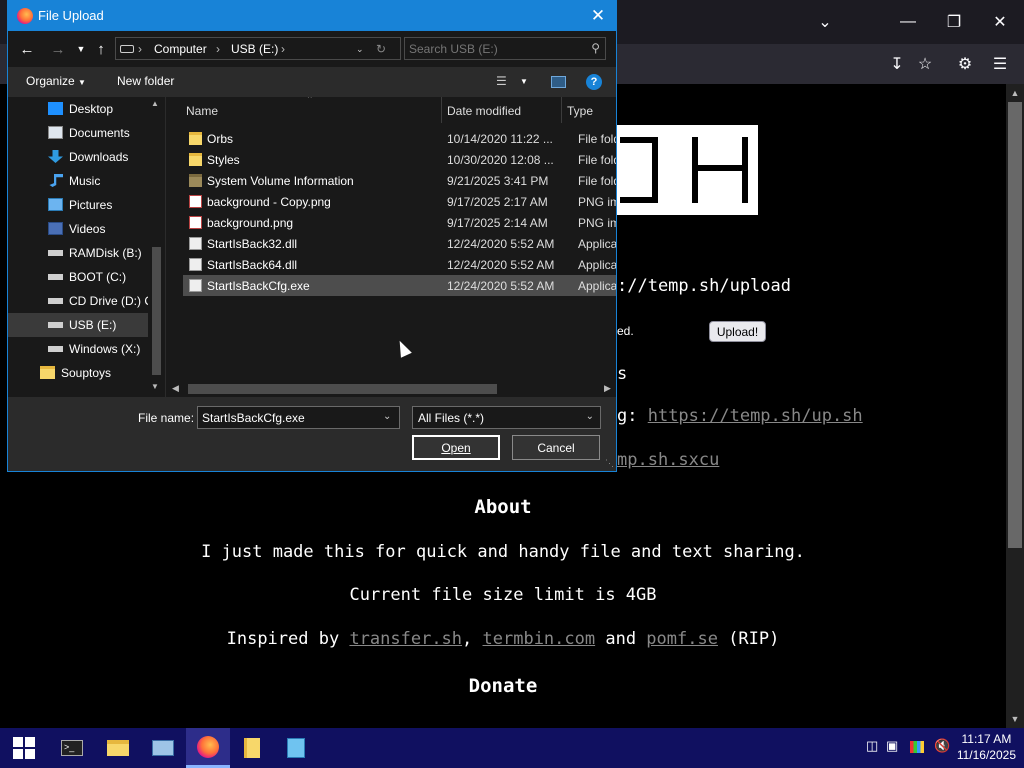  What do you see at coordinates (494, 48) in the screenshot?
I see `search-input` at bounding box center [494, 48].